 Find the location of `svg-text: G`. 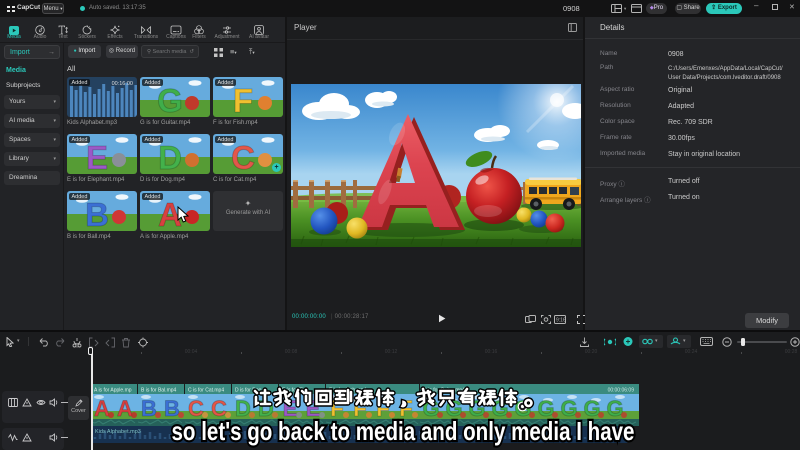

svg-text: G is located at coordinates (170, 99).